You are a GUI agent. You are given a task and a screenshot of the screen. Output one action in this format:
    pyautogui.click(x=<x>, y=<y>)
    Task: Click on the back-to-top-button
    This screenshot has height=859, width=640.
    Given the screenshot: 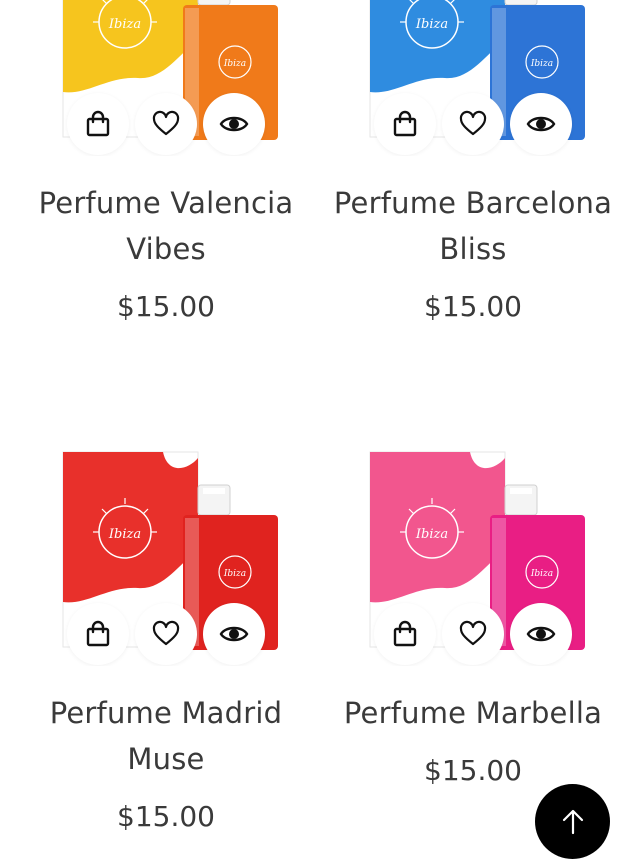 What is the action you would take?
    pyautogui.click(x=572, y=821)
    